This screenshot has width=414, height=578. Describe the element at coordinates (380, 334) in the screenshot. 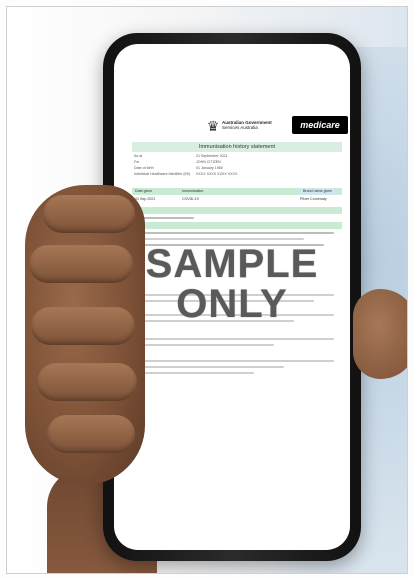

I see `thumb` at that location.